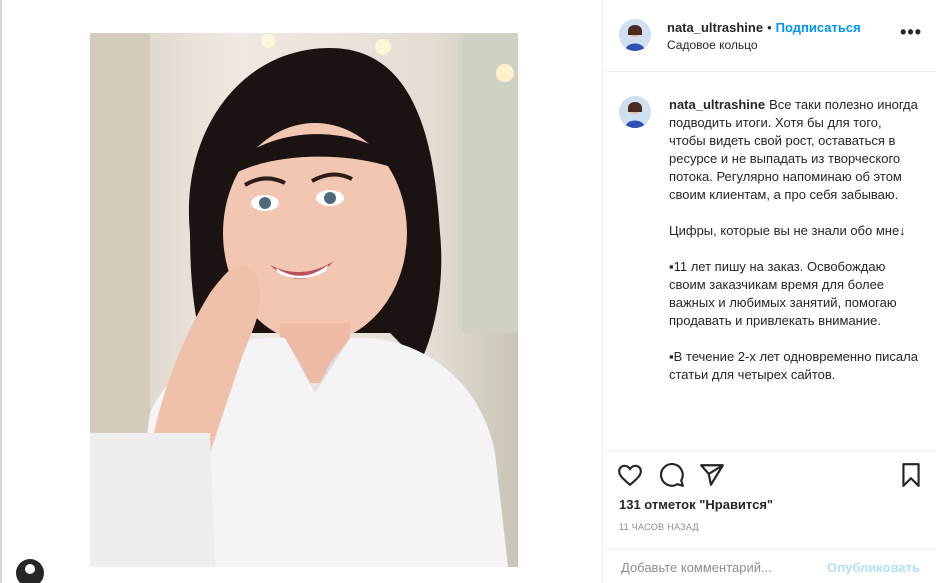  Describe the element at coordinates (712, 45) in the screenshot. I see `location-link: Садовое кольцо` at that location.